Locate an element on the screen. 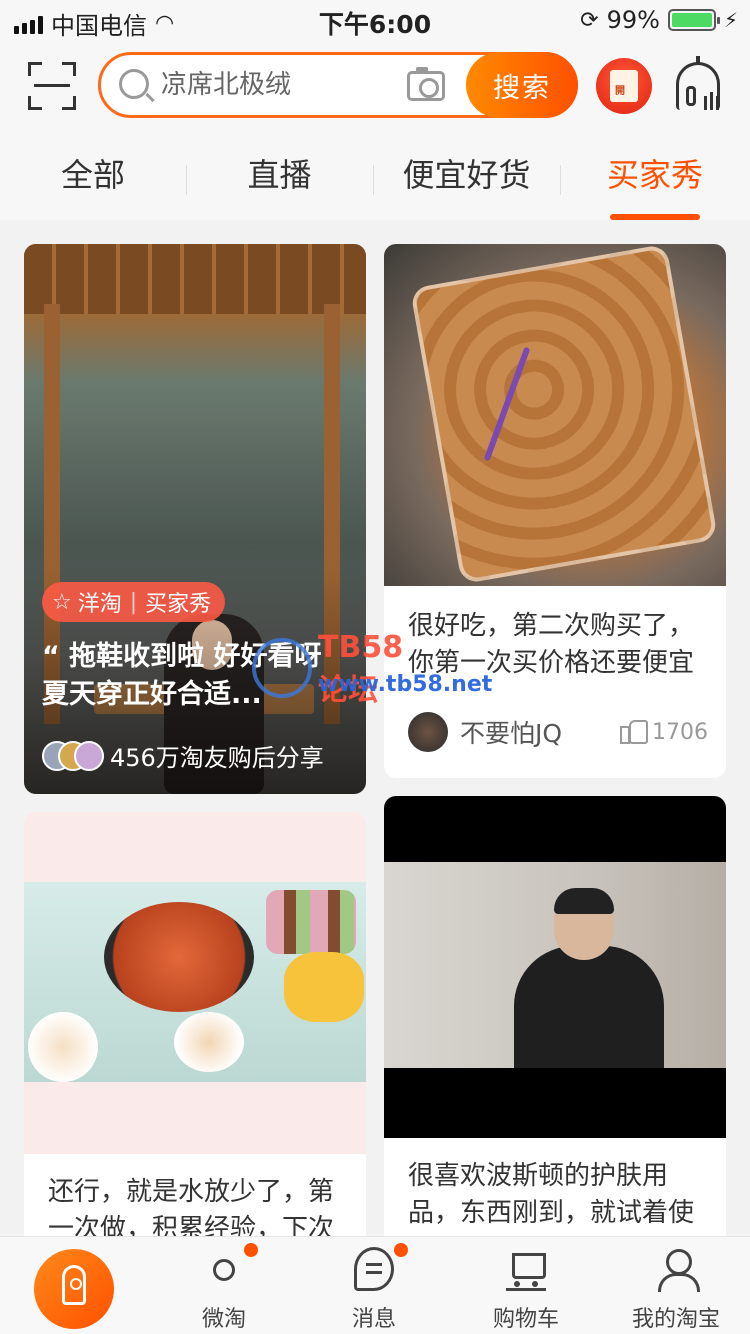  badge-star-icon: ☆ is located at coordinates (62, 602).